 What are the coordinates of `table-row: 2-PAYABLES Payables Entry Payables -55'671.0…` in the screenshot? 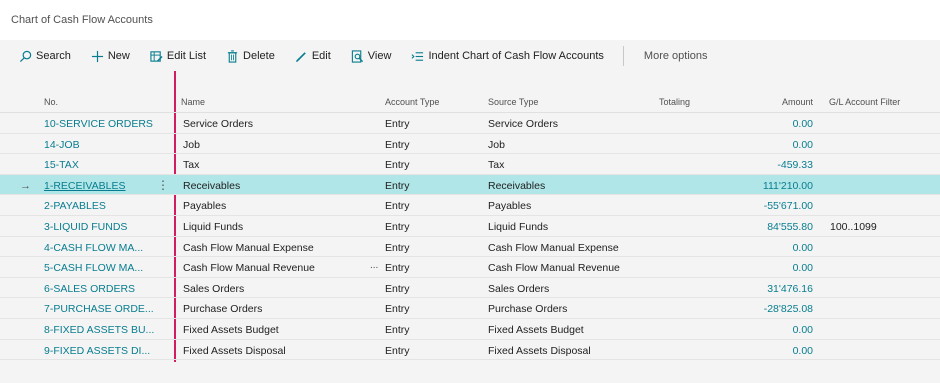 It's located at (470, 205).